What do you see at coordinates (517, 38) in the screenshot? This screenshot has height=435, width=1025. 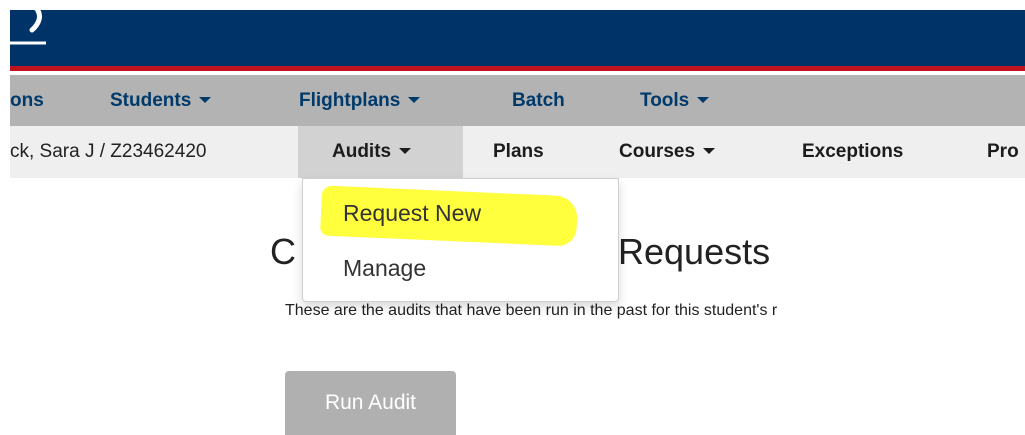 I see `site-header` at bounding box center [517, 38].